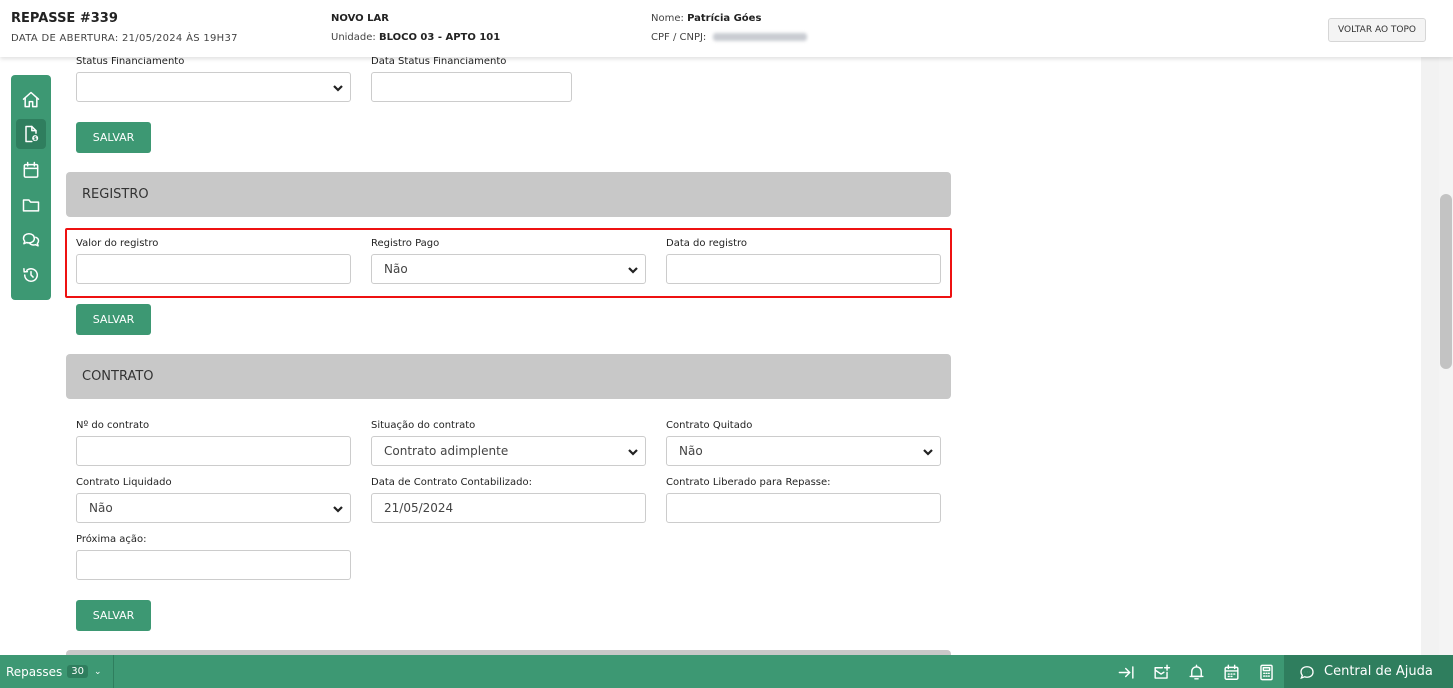  I want to click on sidebar-item-chat, so click(31, 240).